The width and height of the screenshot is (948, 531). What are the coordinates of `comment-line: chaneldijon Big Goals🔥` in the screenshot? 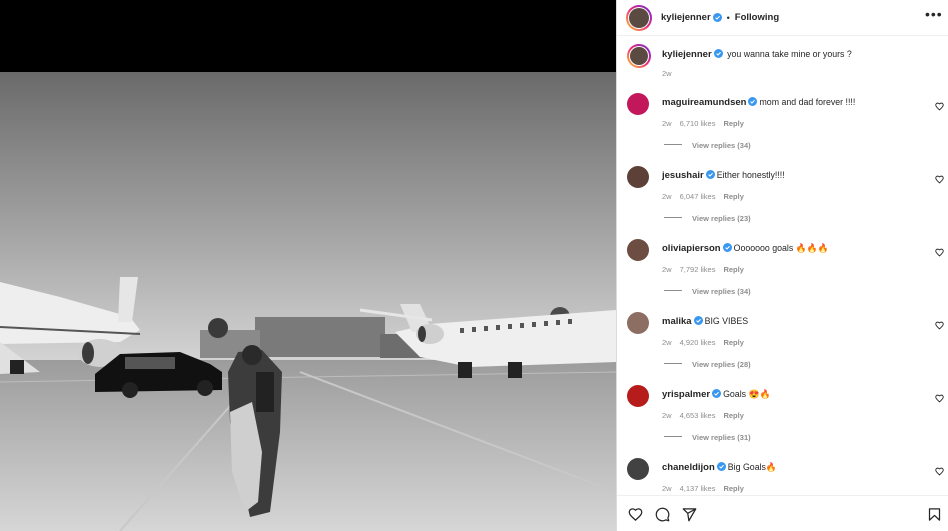 It's located at (719, 467).